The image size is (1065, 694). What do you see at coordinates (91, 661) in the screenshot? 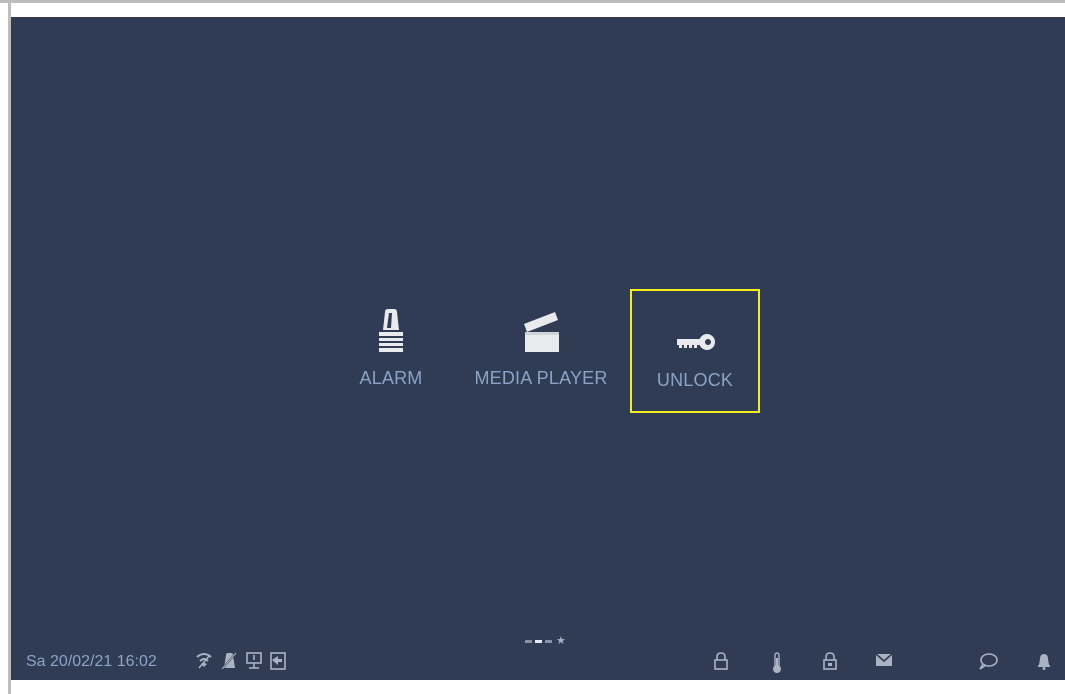
I see `date-time: Sa 20/02/21 16:02` at bounding box center [91, 661].